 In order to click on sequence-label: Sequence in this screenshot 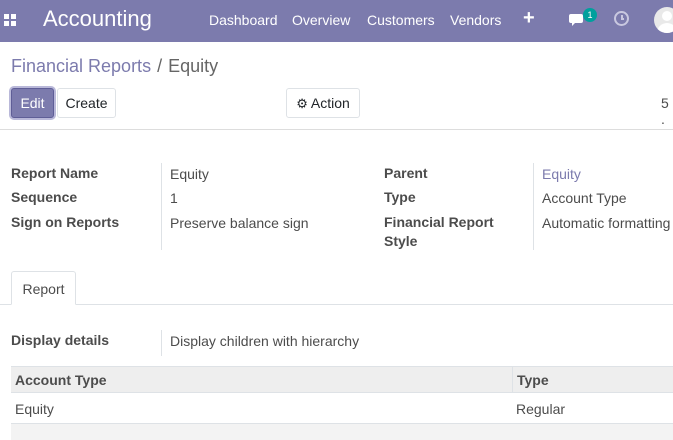, I will do `click(44, 197)`.